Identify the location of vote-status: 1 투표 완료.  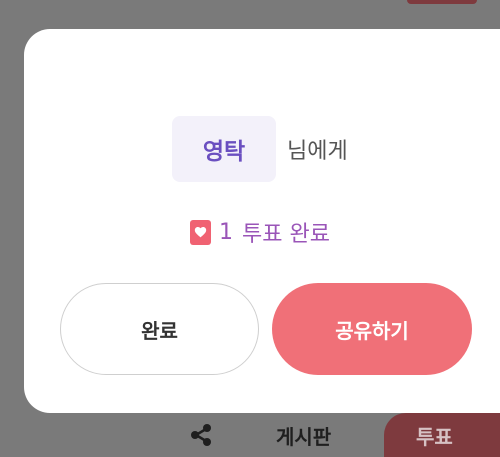
(260, 232).